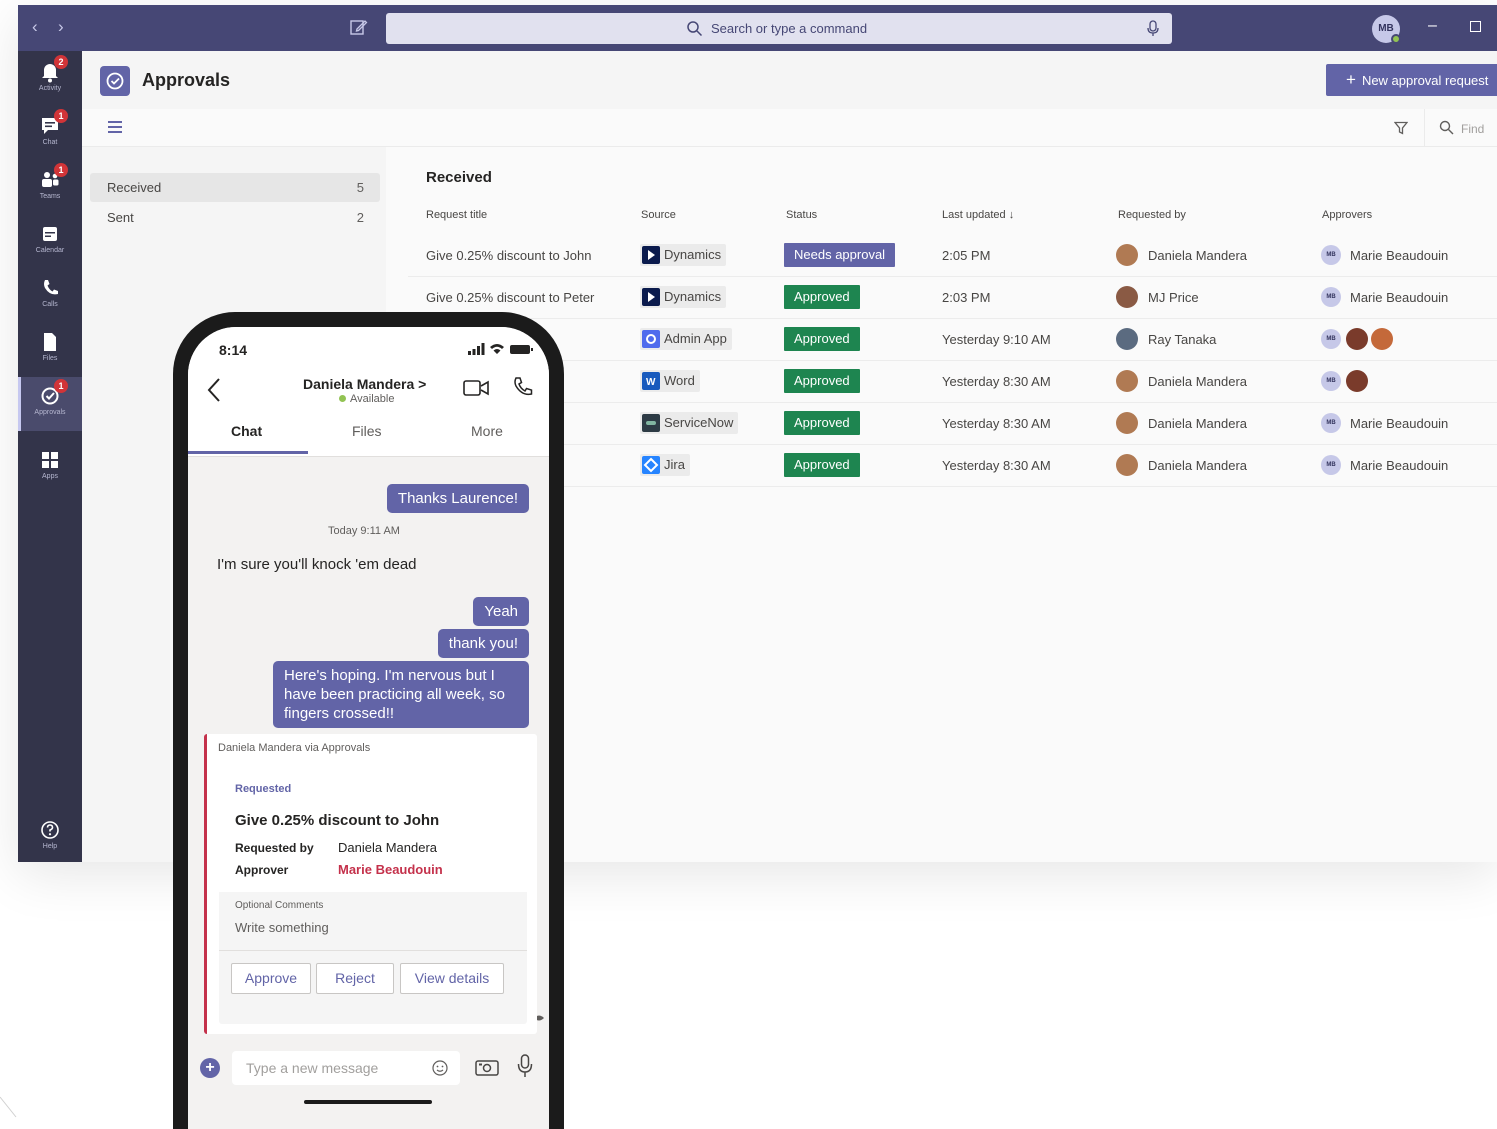  I want to click on search-input: Search or type a command, so click(779, 28).